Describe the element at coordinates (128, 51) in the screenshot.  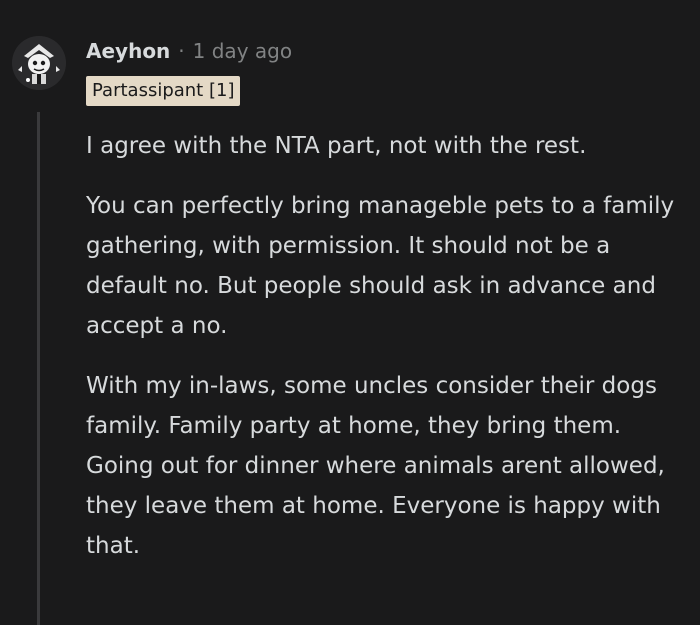
I see `author-username: Aeyhon` at that location.